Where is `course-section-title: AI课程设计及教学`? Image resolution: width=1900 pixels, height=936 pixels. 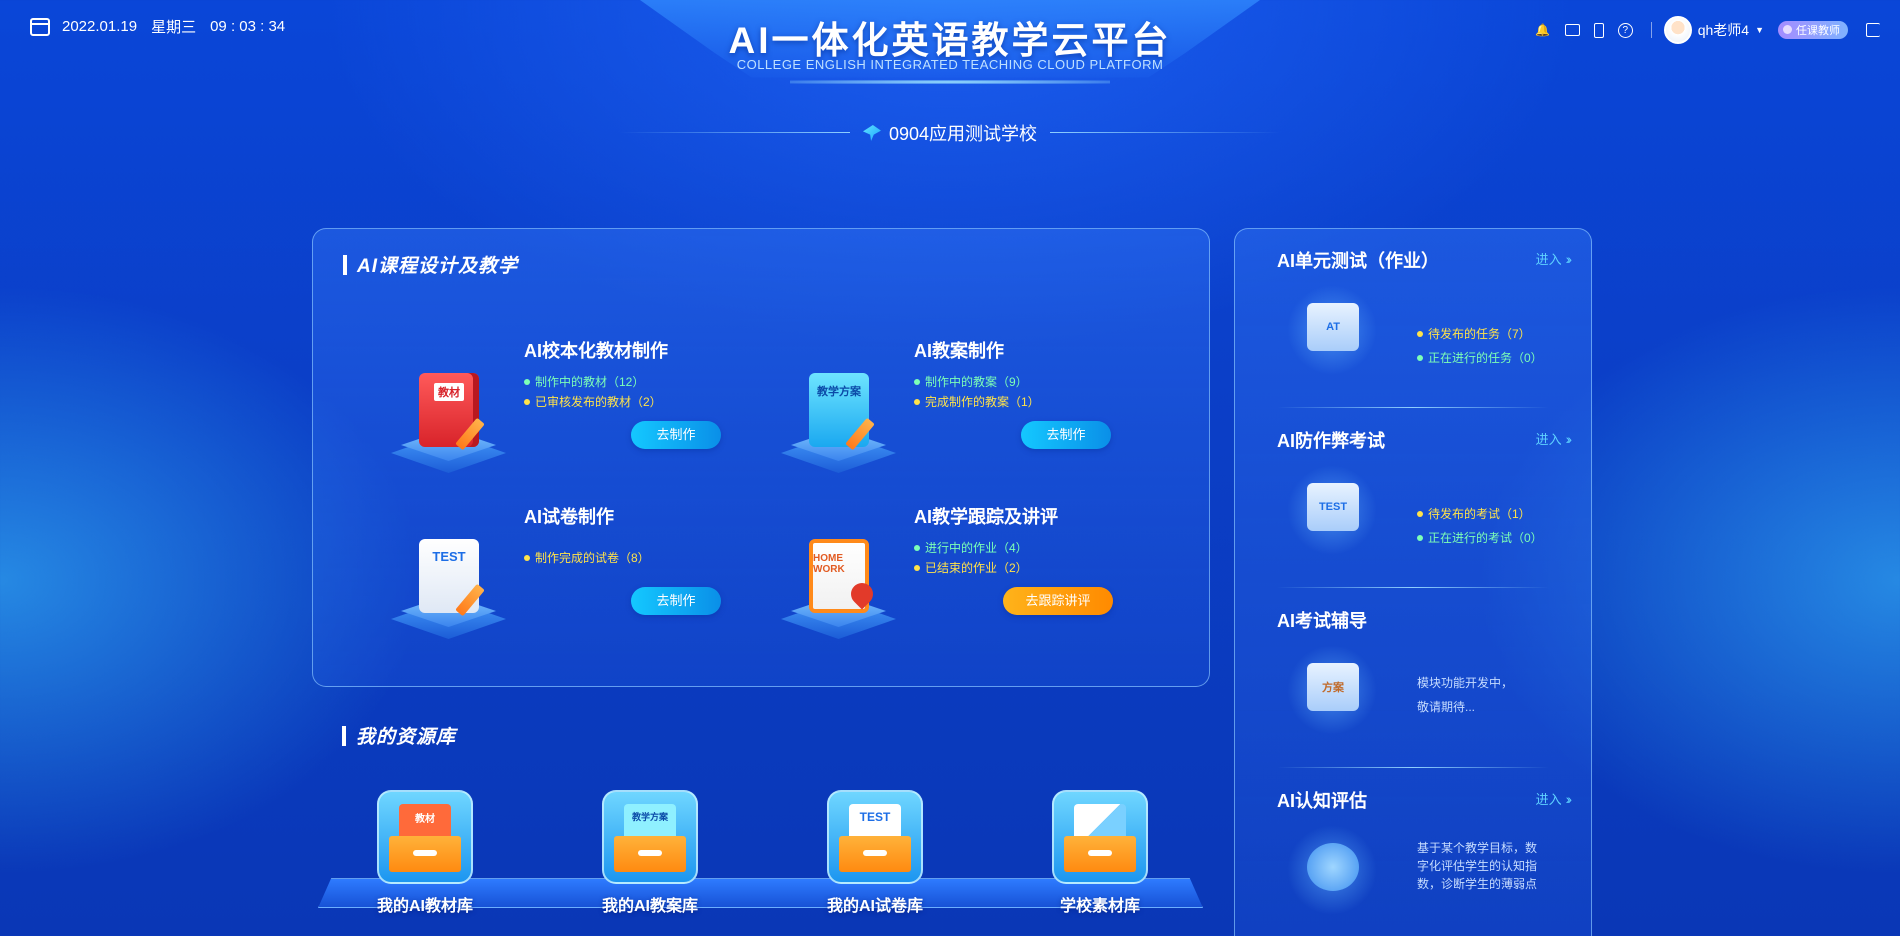
course-section-title: AI课程设计及教学 is located at coordinates (430, 264).